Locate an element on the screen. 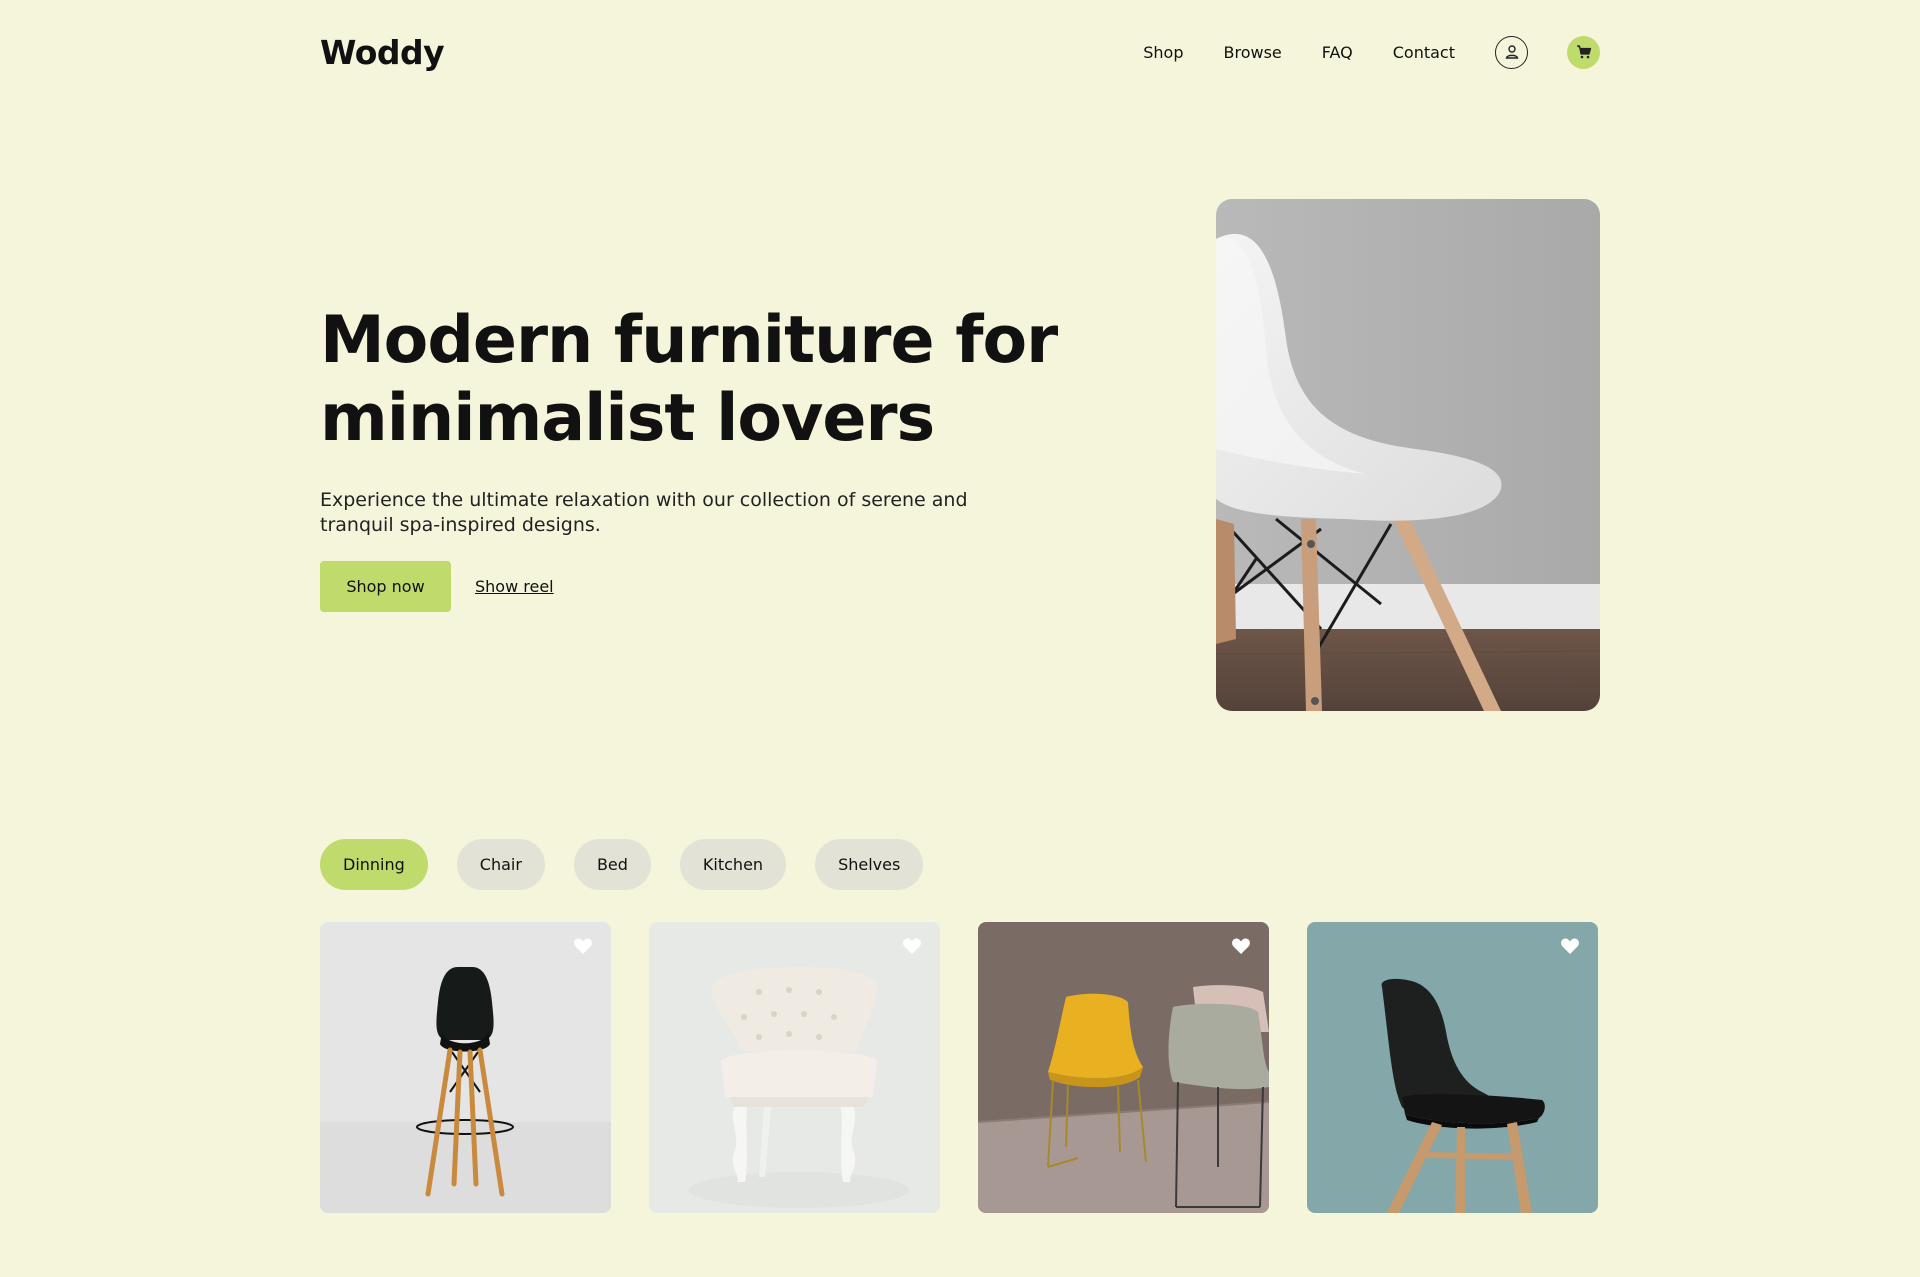  tab-bed: Bed is located at coordinates (612, 864).